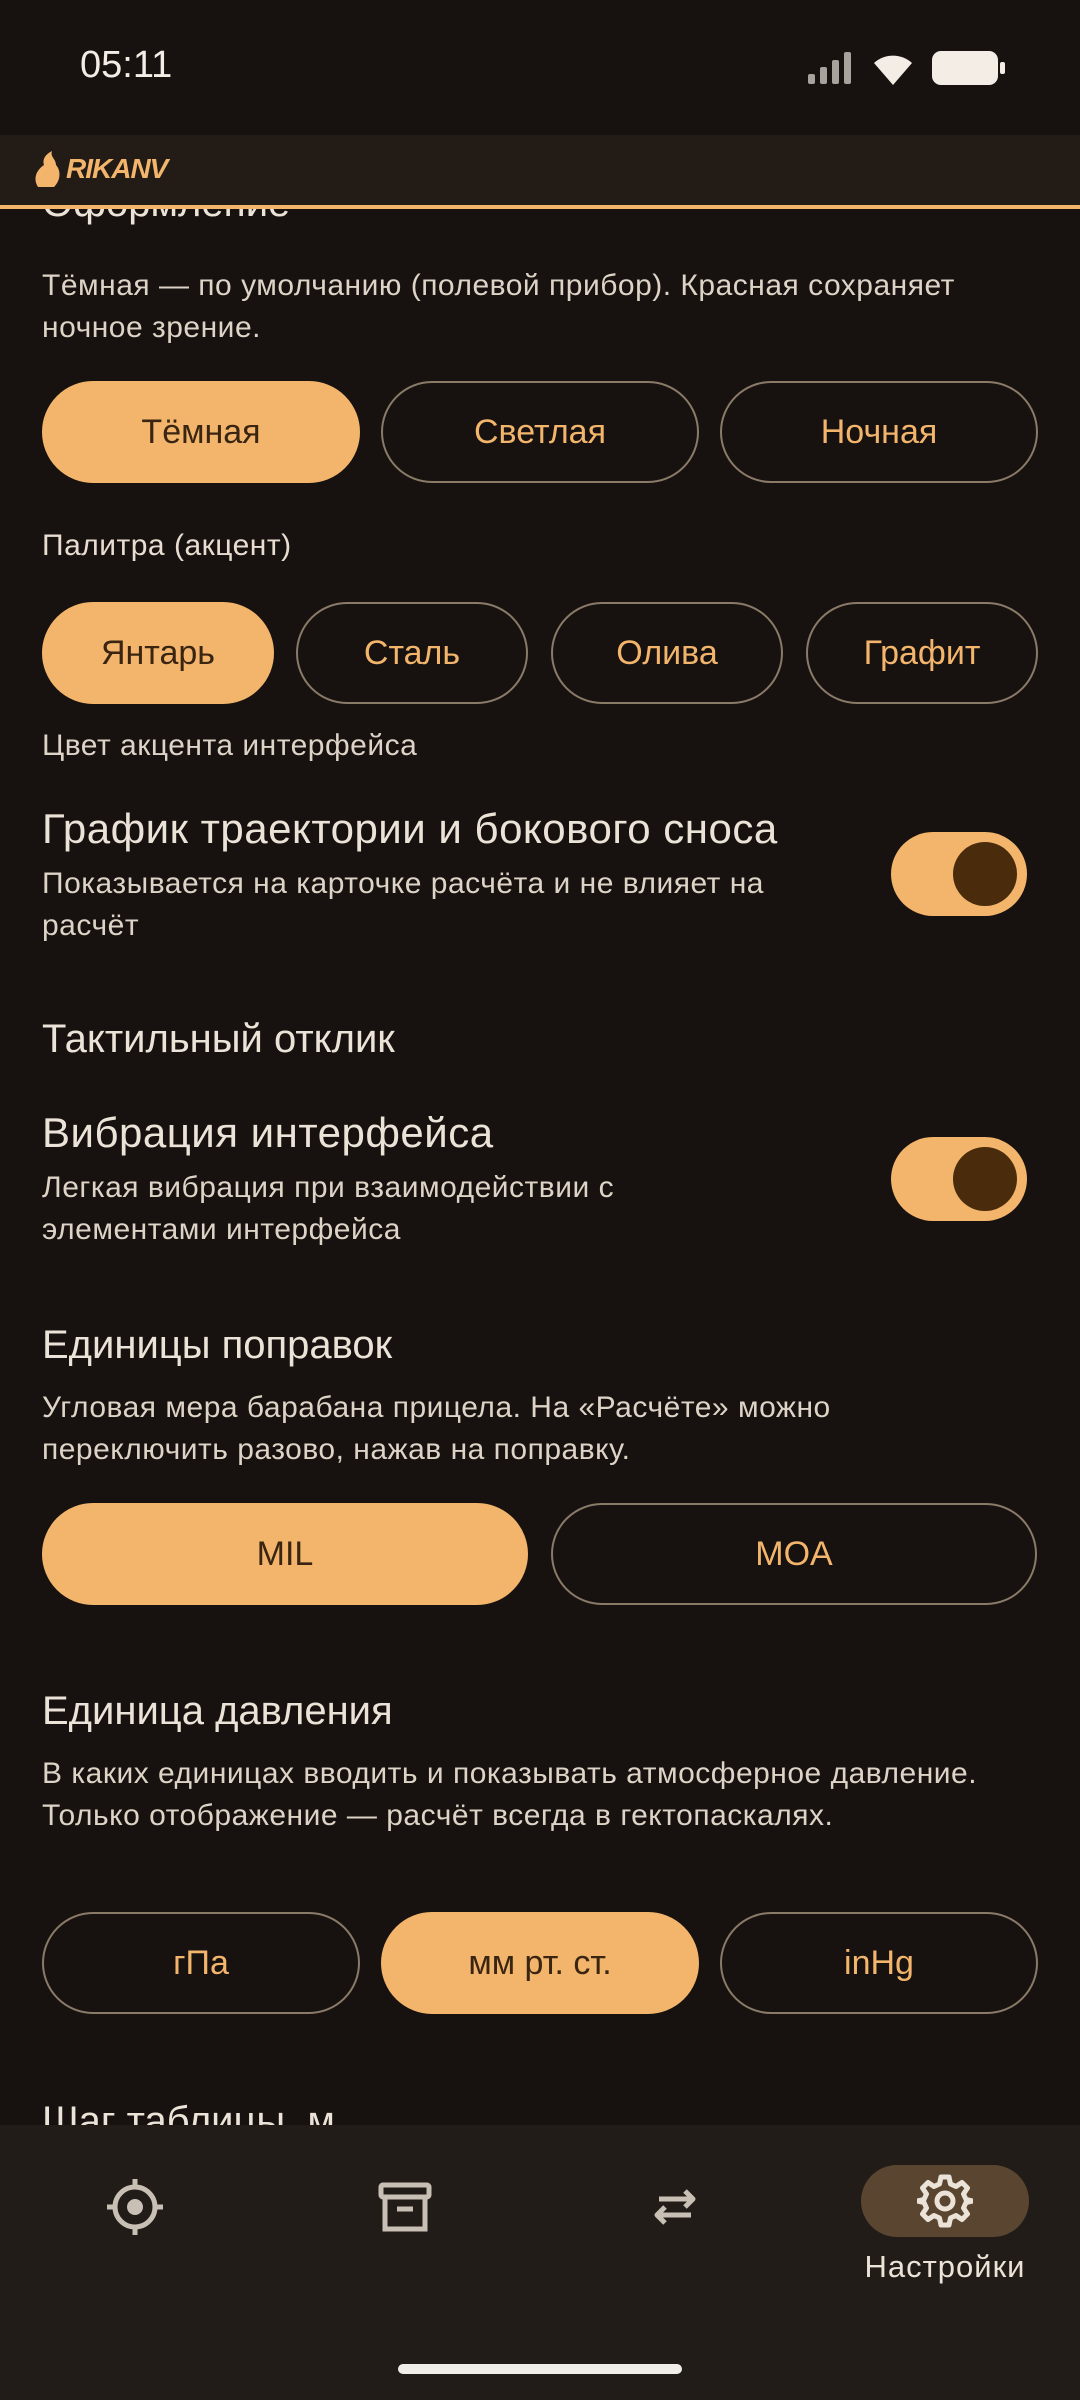  I want to click on palette-option-steel: Сталь, so click(412, 653).